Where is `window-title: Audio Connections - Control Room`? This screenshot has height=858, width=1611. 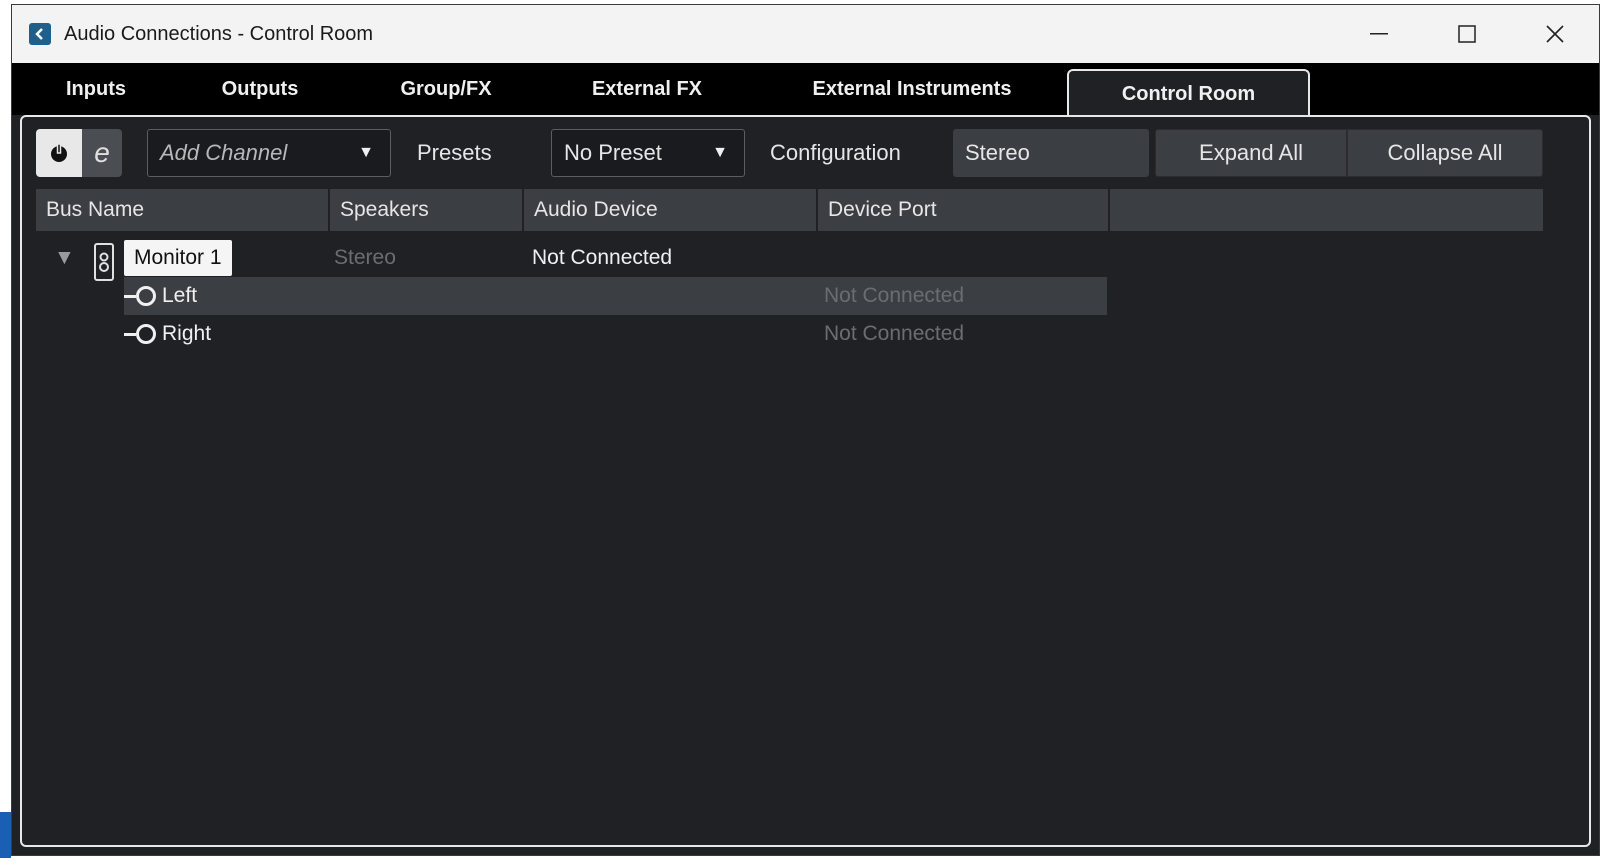
window-title: Audio Connections - Control Room is located at coordinates (219, 33).